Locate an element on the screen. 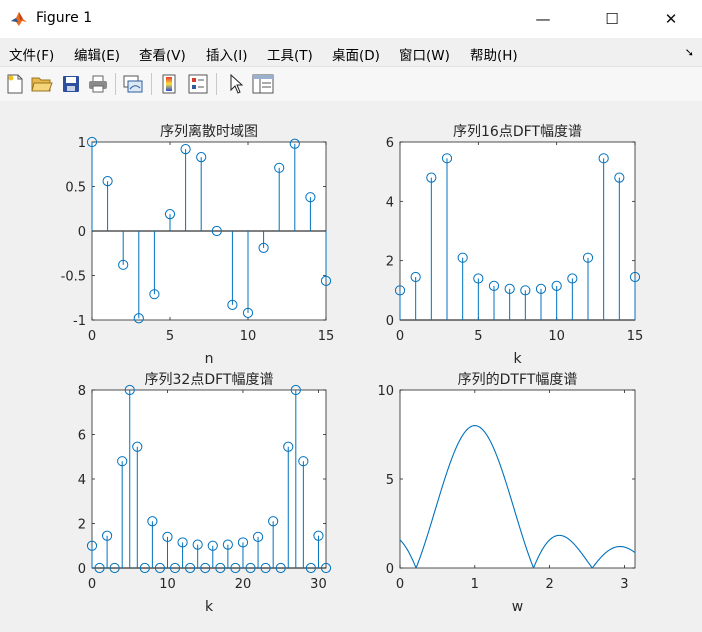  window-title: Figure 1 is located at coordinates (64, 18).